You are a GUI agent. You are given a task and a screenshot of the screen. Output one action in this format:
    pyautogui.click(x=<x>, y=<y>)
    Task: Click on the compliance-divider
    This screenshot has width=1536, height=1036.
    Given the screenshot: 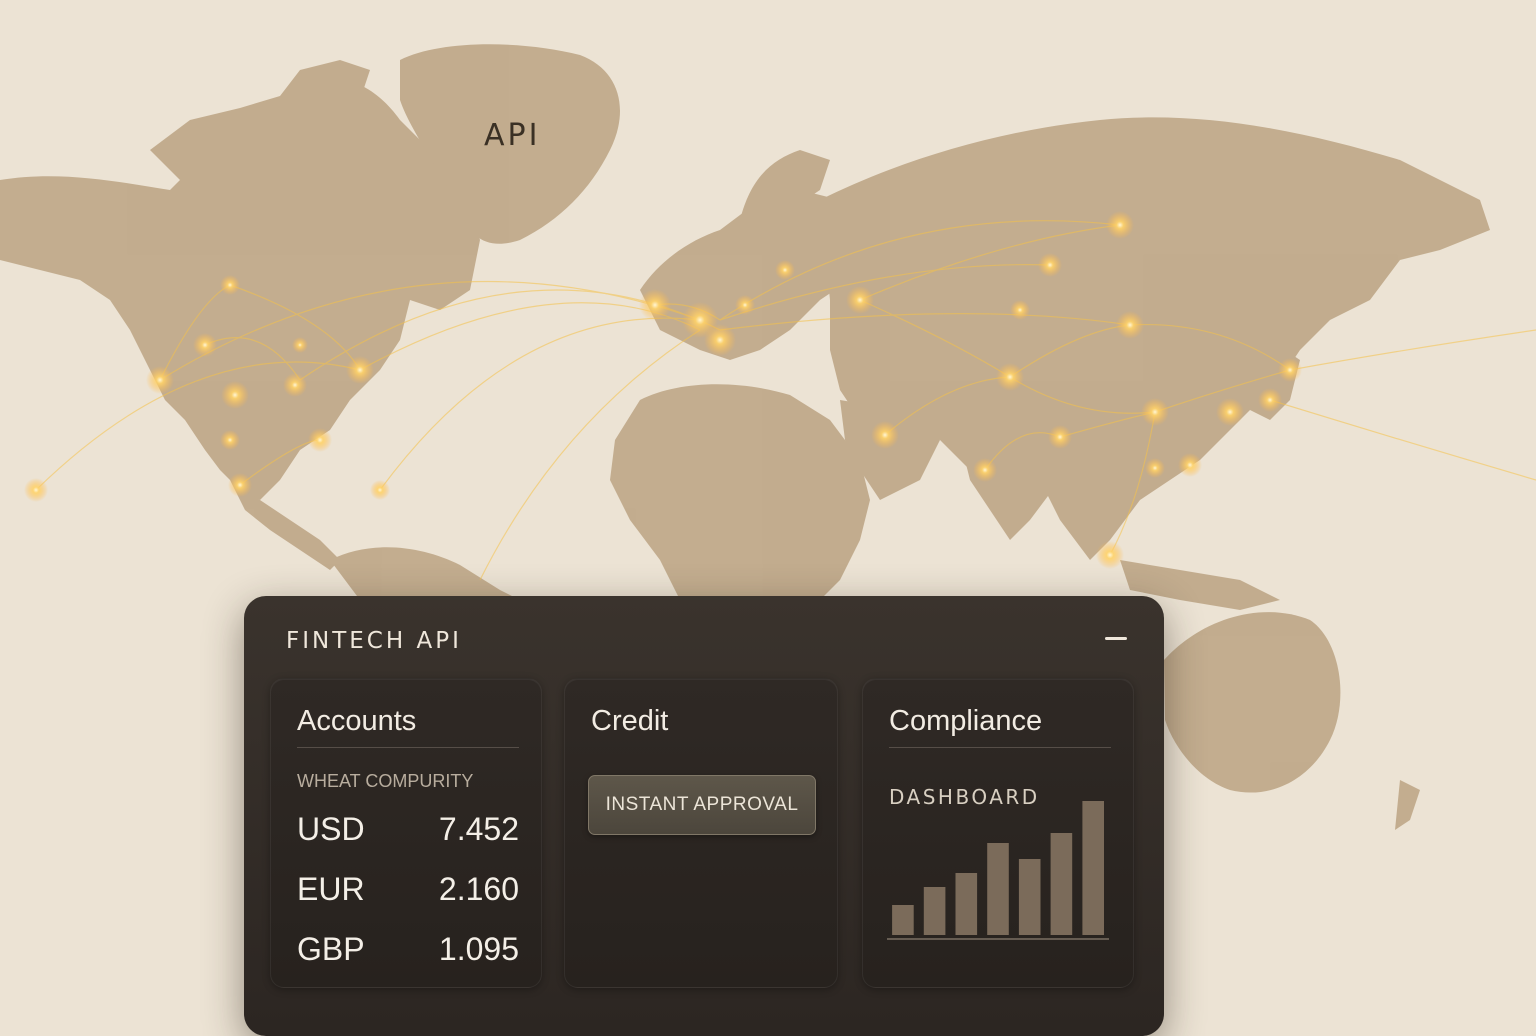 What is the action you would take?
    pyautogui.click(x=1000, y=747)
    